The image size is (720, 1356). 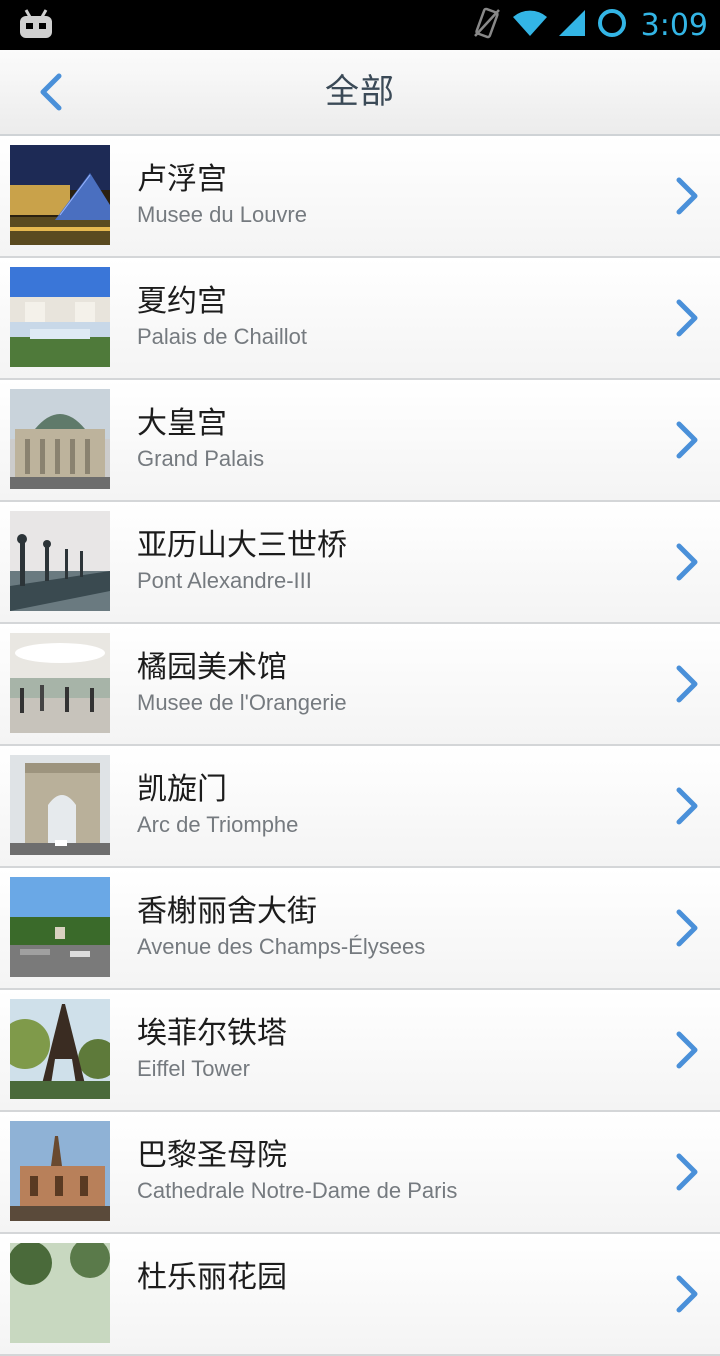 I want to click on place-name-zh: 大皇宫, so click(x=182, y=423).